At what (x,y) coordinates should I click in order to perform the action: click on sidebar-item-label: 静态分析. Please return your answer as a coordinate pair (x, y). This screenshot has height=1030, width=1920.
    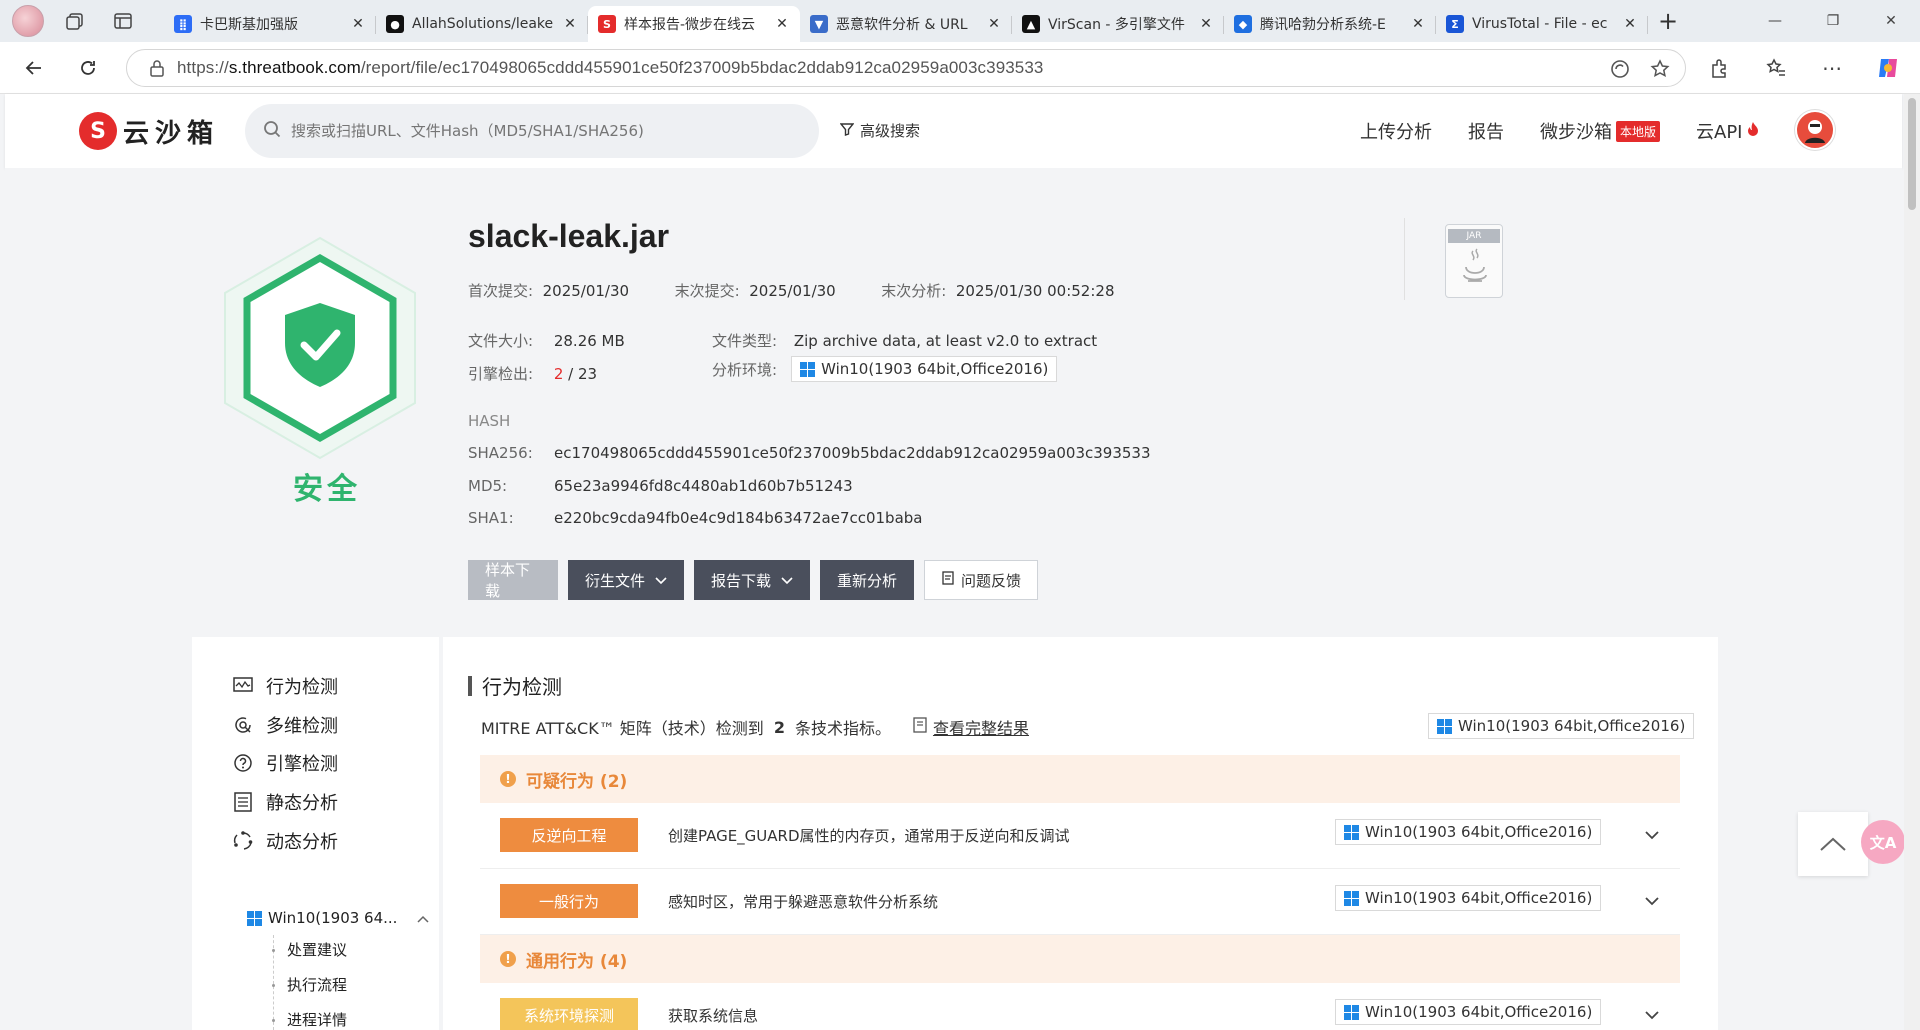
    Looking at the image, I should click on (302, 803).